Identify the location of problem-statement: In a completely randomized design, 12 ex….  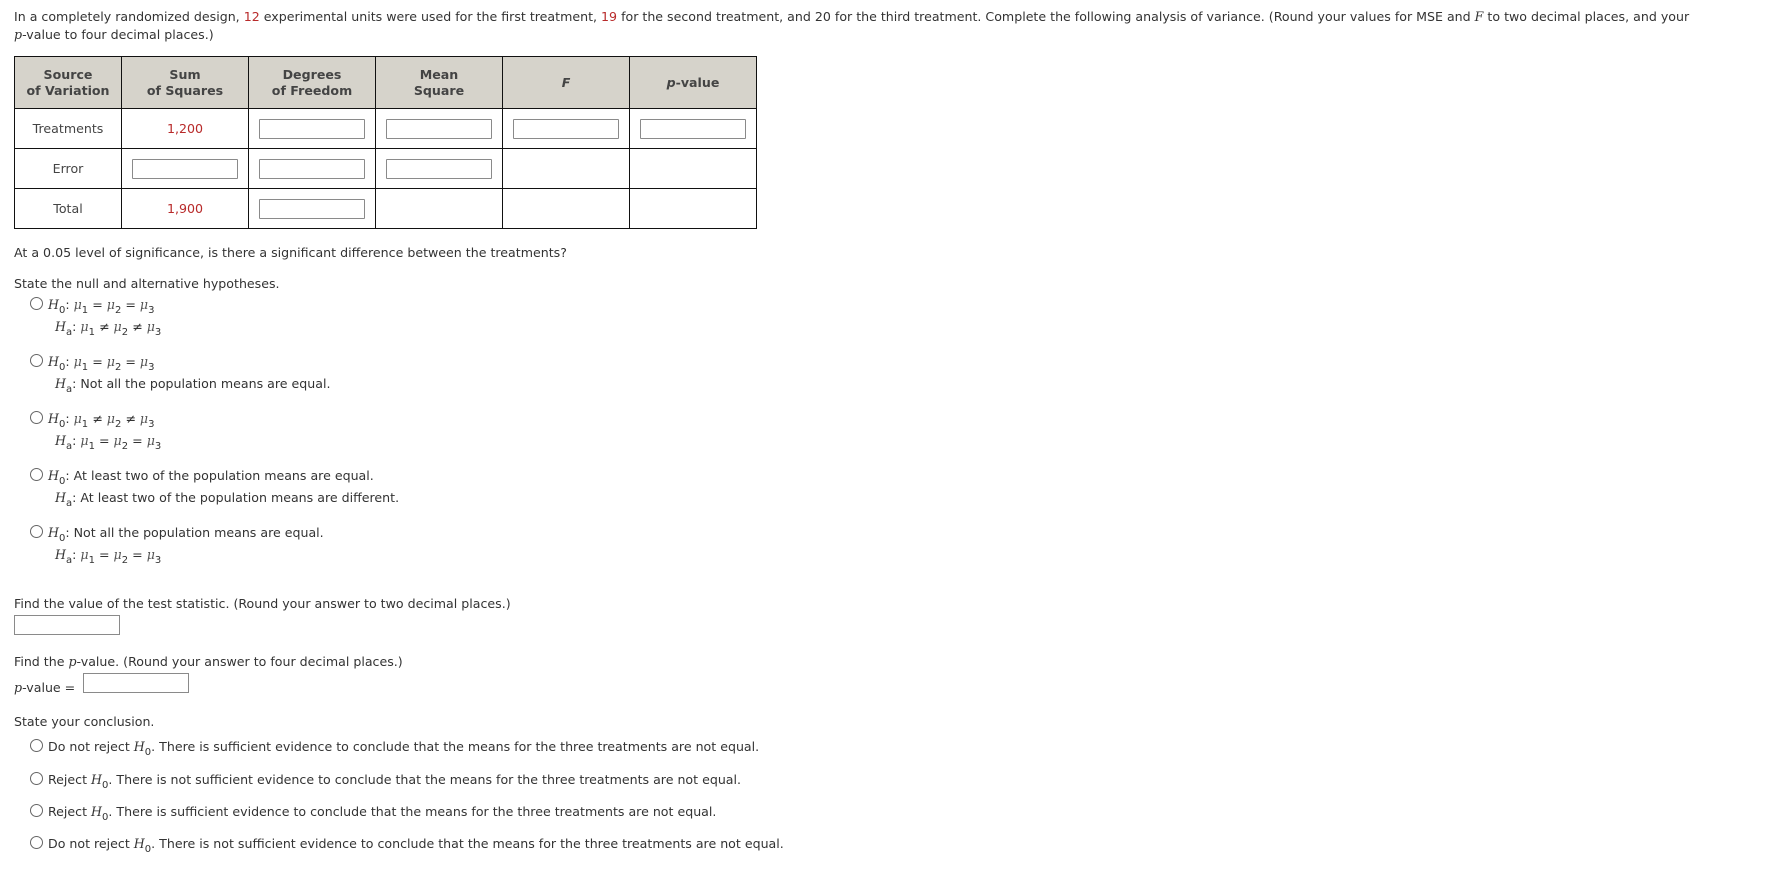
(852, 25).